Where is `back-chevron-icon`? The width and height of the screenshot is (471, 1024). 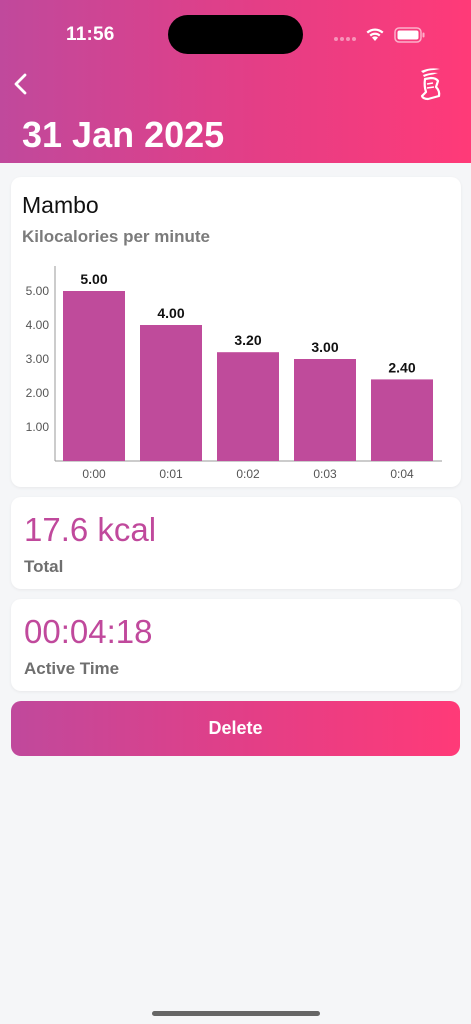 back-chevron-icon is located at coordinates (22, 84).